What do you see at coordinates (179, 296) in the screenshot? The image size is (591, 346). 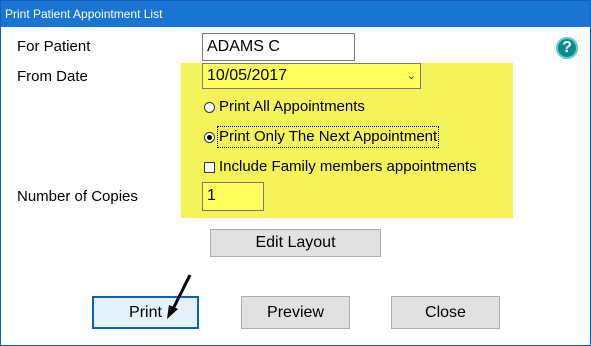 I see `cursor-arrow-icon` at bounding box center [179, 296].